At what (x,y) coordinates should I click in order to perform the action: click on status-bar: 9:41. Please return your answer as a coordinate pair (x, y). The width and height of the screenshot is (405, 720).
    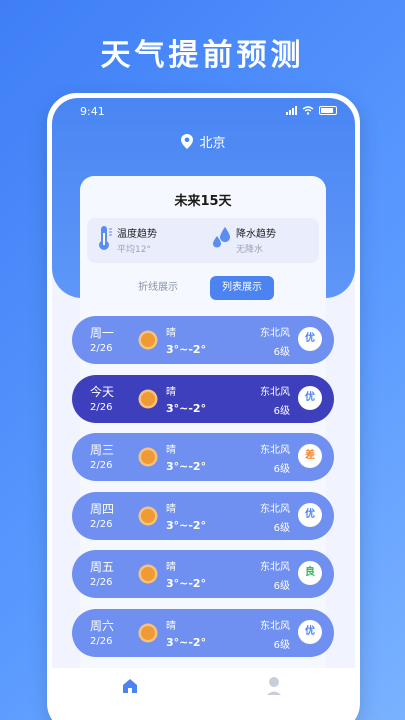
    Looking at the image, I should click on (203, 112).